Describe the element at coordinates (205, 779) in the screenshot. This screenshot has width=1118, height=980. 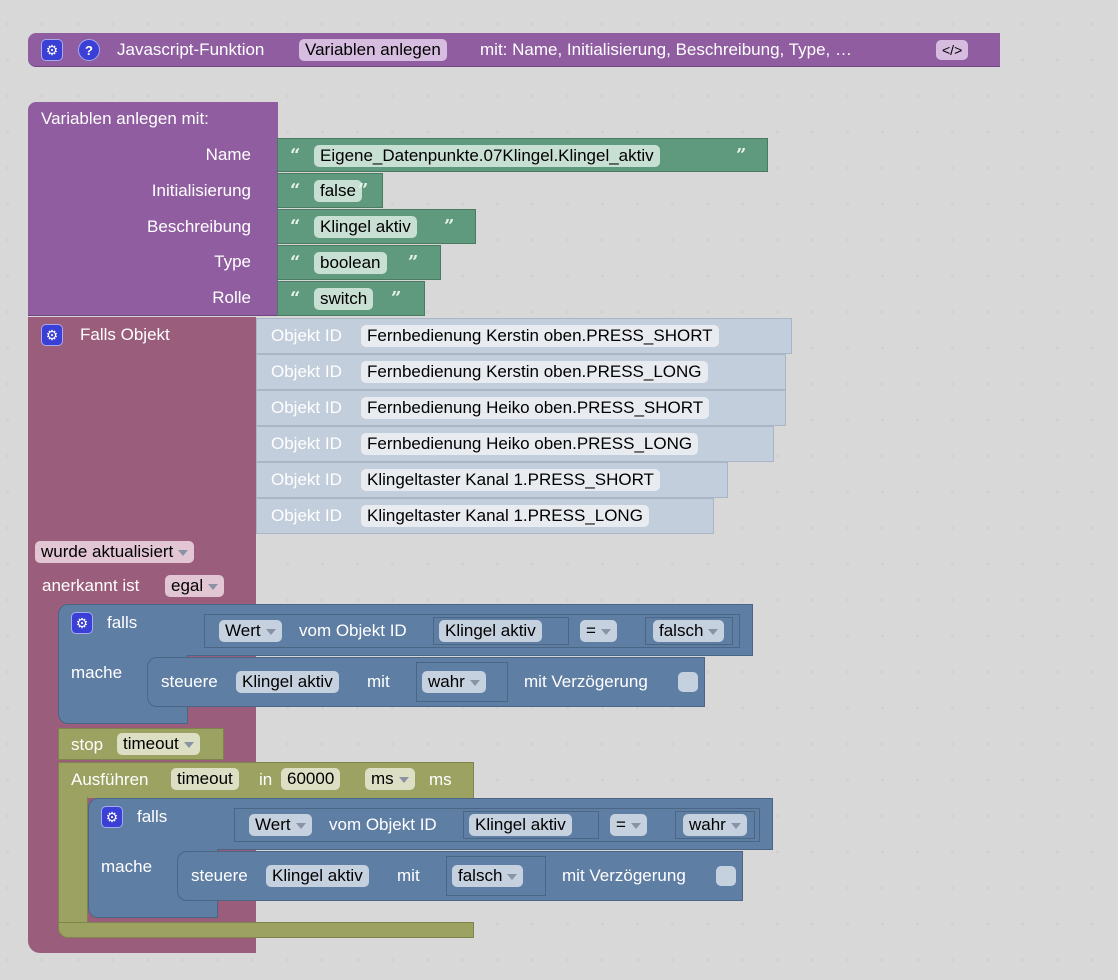
I see `timeout-timer-field: timeout` at that location.